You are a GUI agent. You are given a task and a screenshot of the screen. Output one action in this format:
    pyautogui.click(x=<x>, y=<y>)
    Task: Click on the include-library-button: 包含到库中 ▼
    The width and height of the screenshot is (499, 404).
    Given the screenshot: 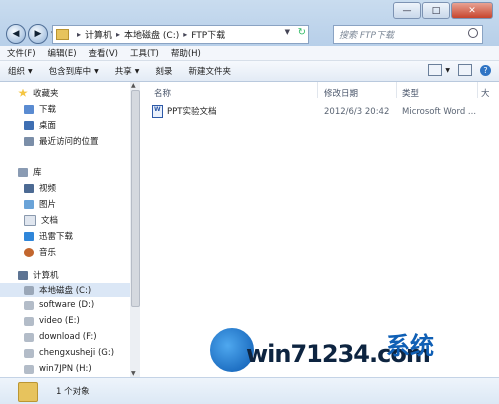 What is the action you would take?
    pyautogui.click(x=74, y=71)
    